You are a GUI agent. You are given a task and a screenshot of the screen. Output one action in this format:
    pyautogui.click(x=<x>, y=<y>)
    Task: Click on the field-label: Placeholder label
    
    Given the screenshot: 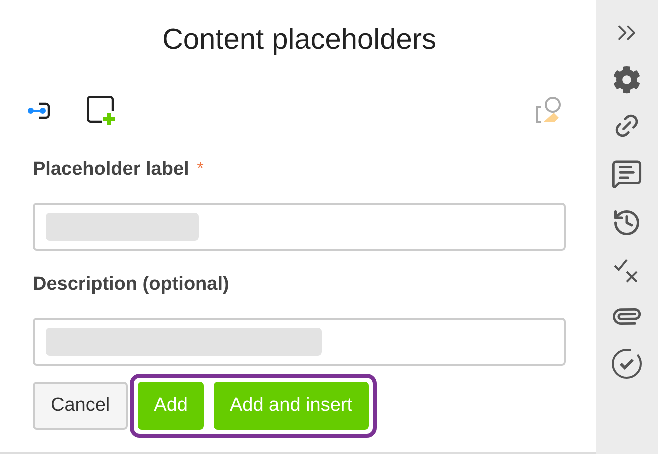 What is the action you would take?
    pyautogui.click(x=111, y=170)
    